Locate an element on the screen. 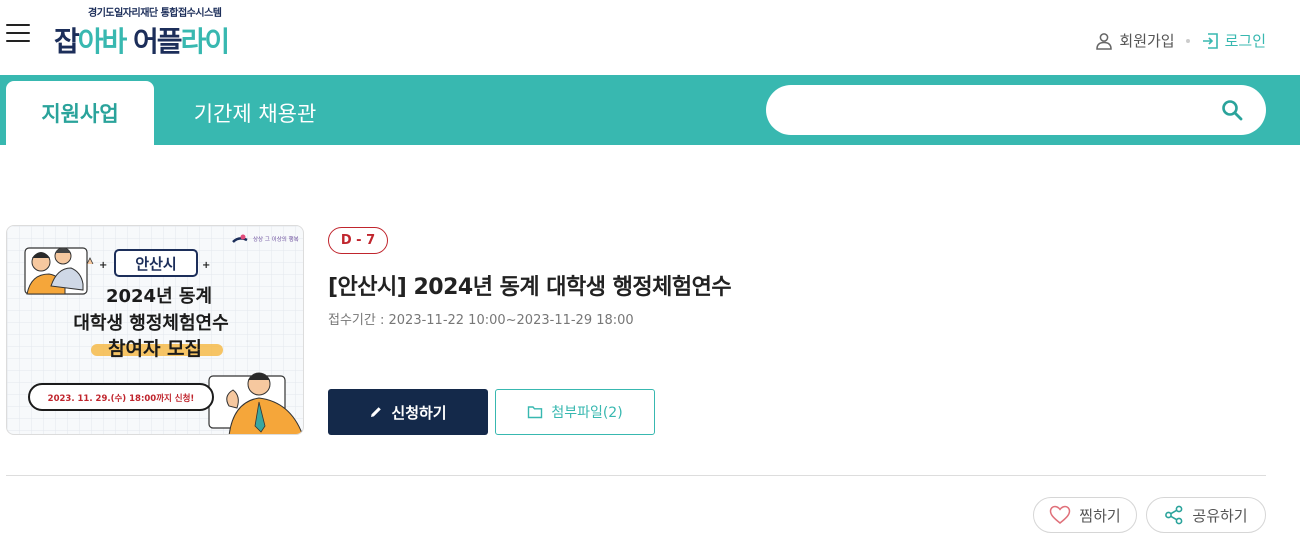 Image resolution: width=1300 pixels, height=559 pixels. share-label: 공유하기 is located at coordinates (1220, 515).